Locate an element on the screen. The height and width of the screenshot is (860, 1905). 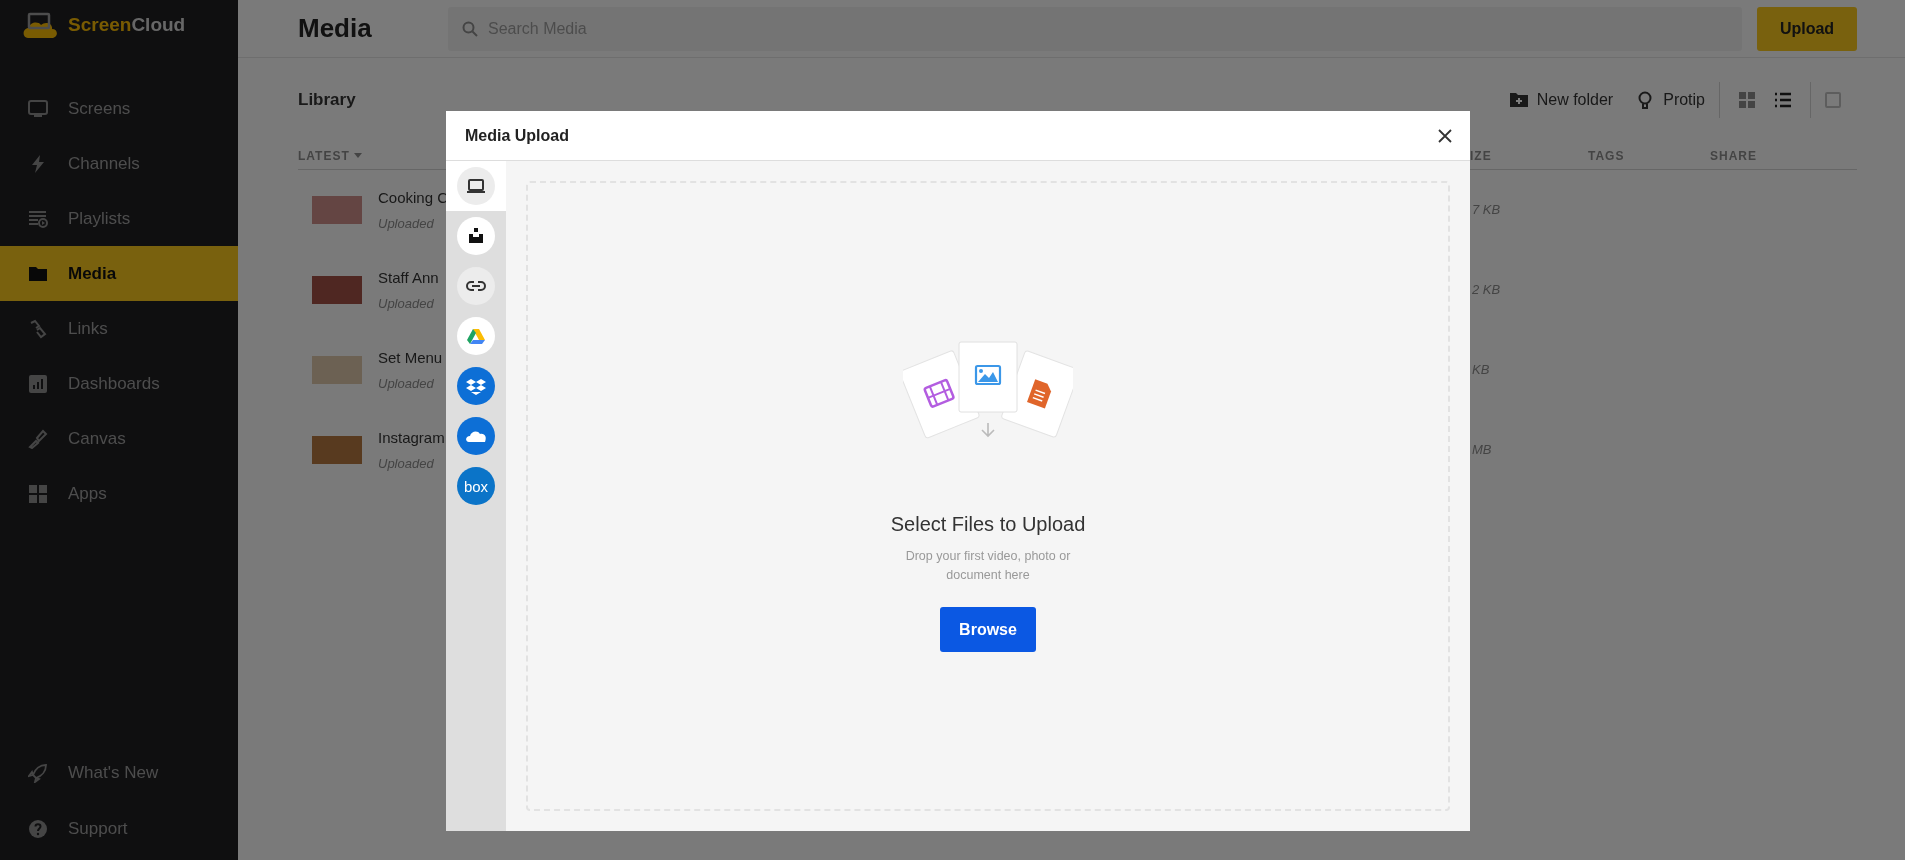
monitor-icon is located at coordinates (38, 108).